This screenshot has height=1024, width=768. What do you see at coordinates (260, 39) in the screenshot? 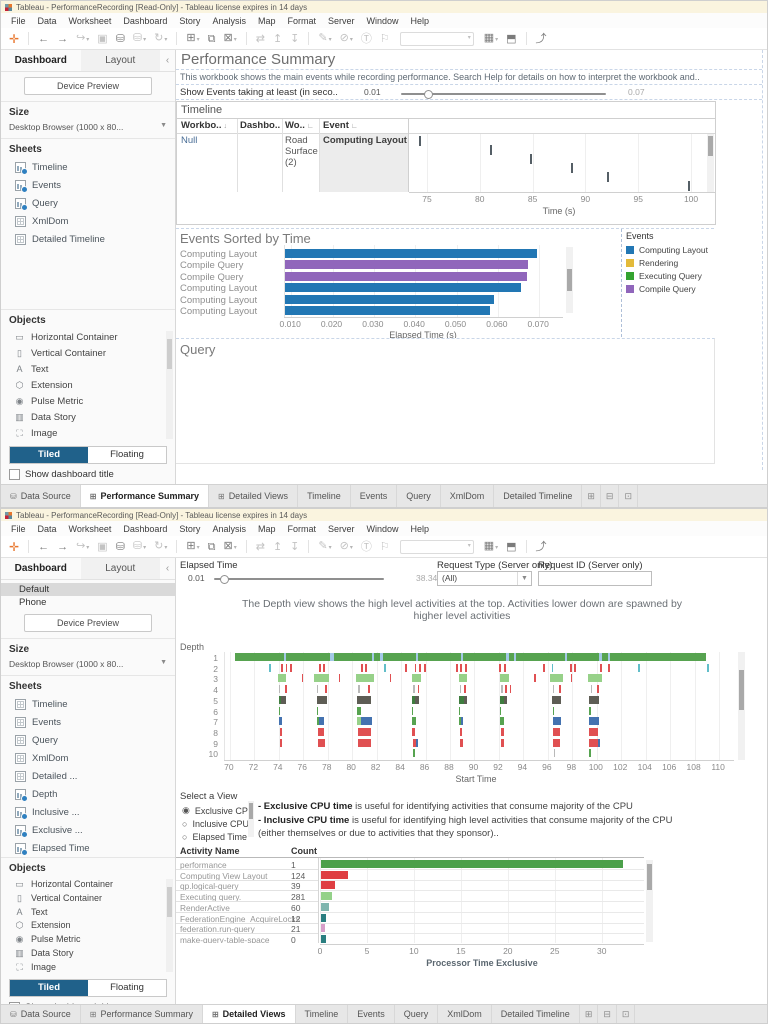
I see `swap-icon: ⇄` at bounding box center [260, 39].